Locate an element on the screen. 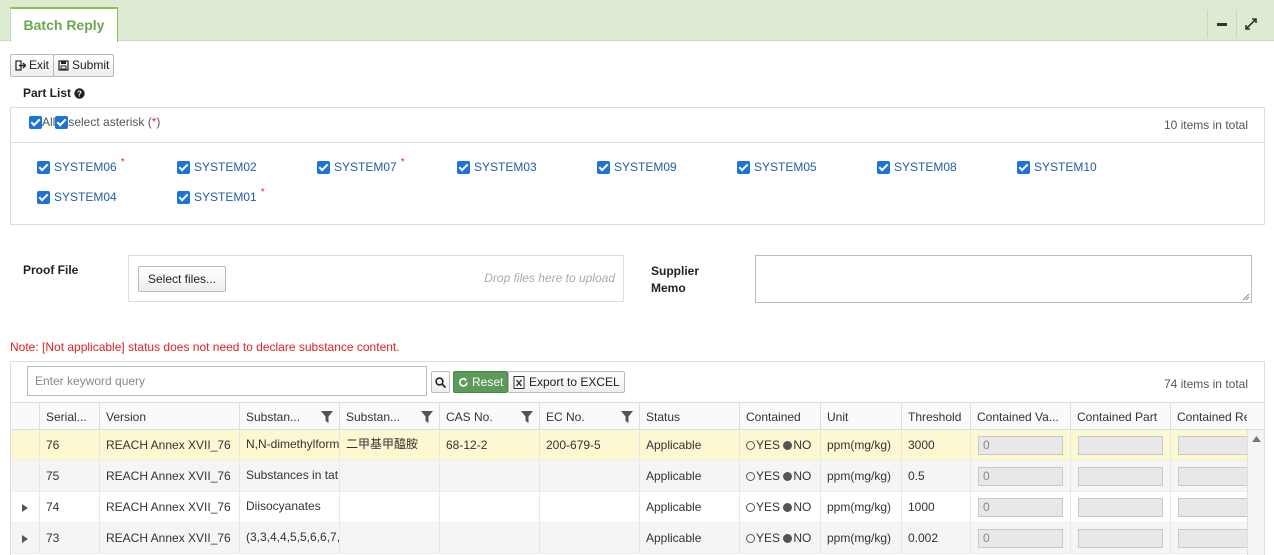 The width and height of the screenshot is (1274, 555). part-label: SYSTEM03 is located at coordinates (505, 167).